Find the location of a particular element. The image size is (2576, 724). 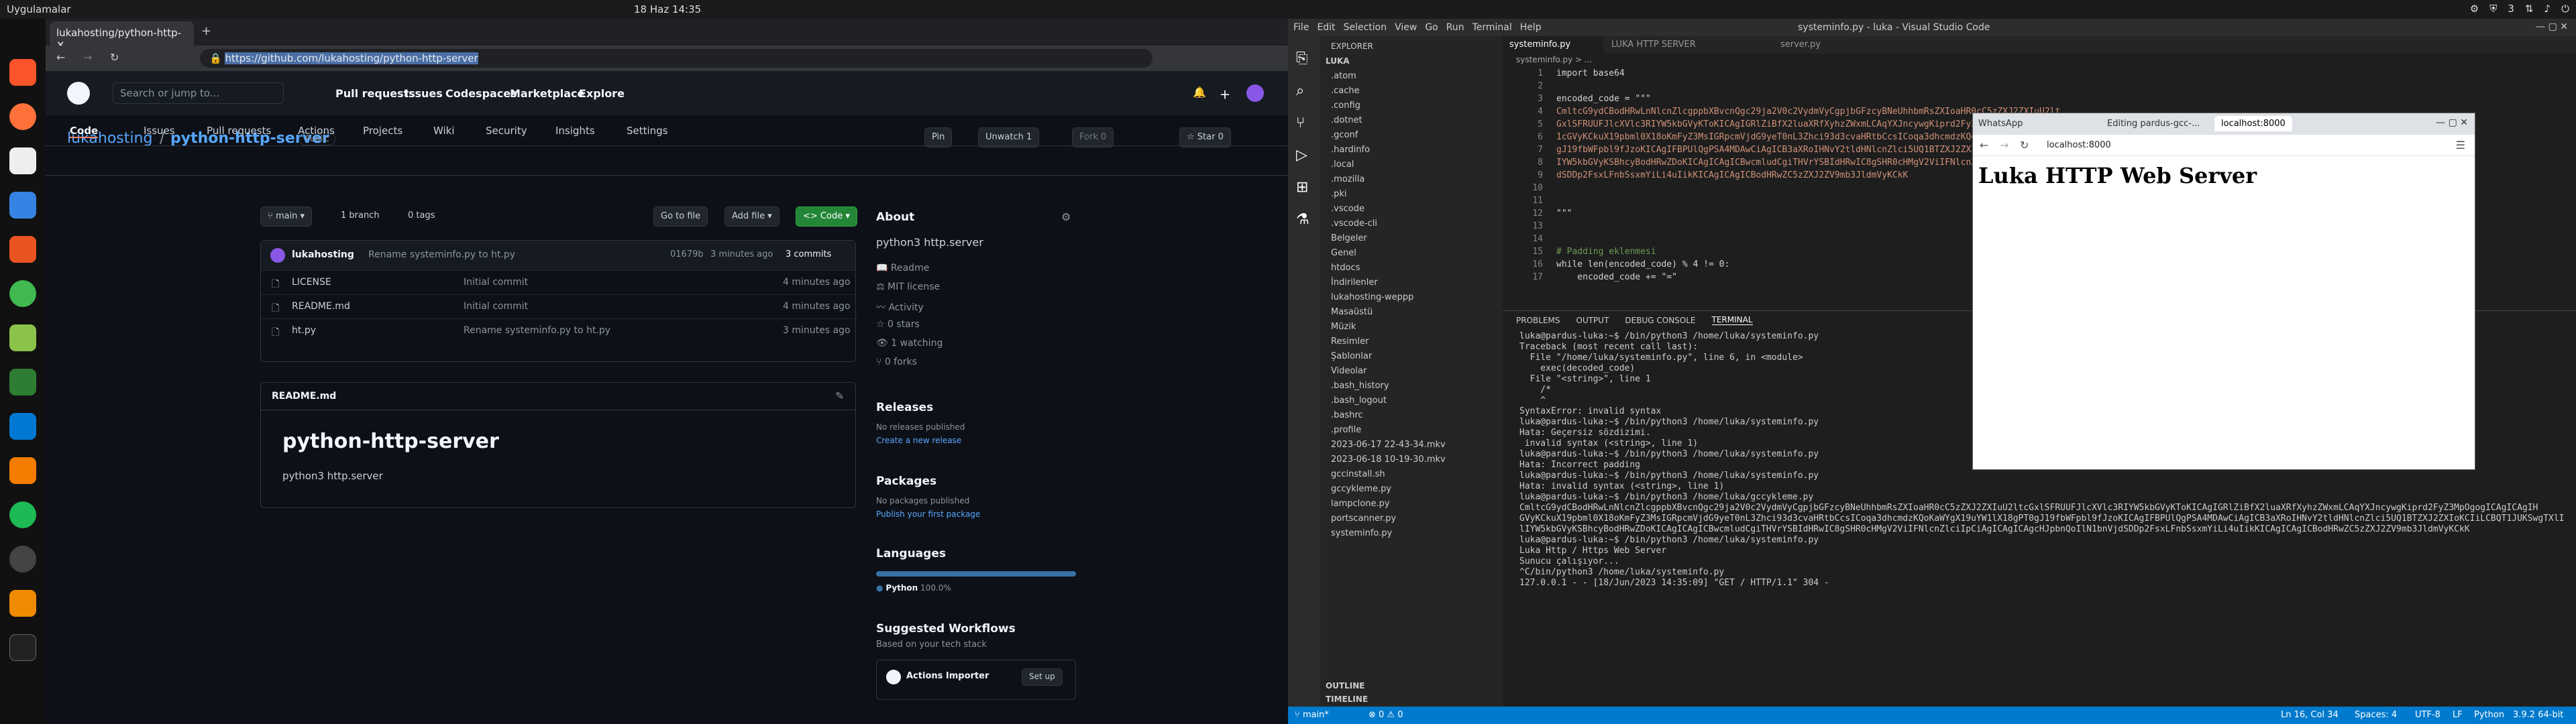

plus-icon: ＋ is located at coordinates (1225, 94).